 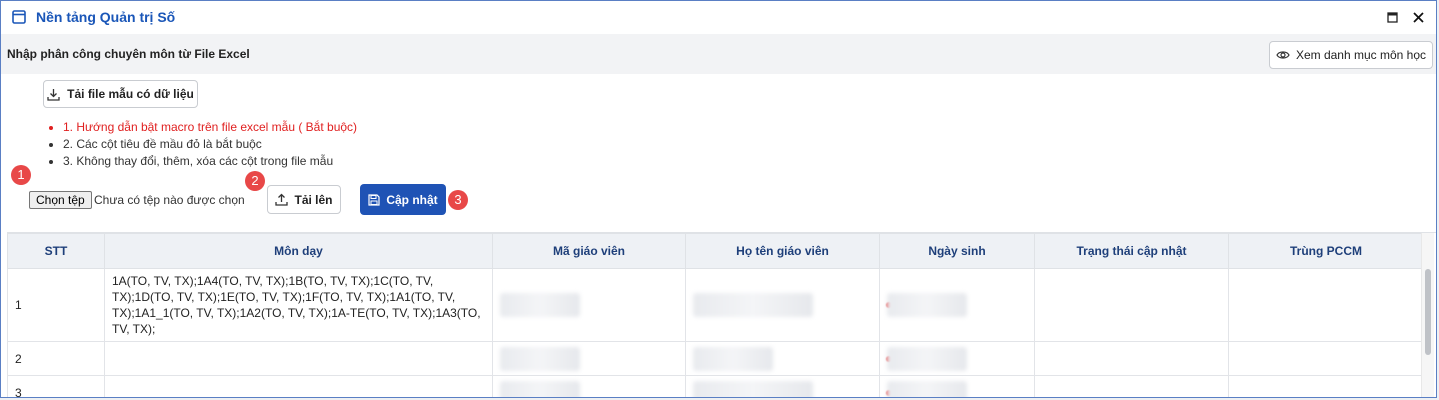 What do you see at coordinates (412, 199) in the screenshot?
I see `update-label: Cập nhật` at bounding box center [412, 199].